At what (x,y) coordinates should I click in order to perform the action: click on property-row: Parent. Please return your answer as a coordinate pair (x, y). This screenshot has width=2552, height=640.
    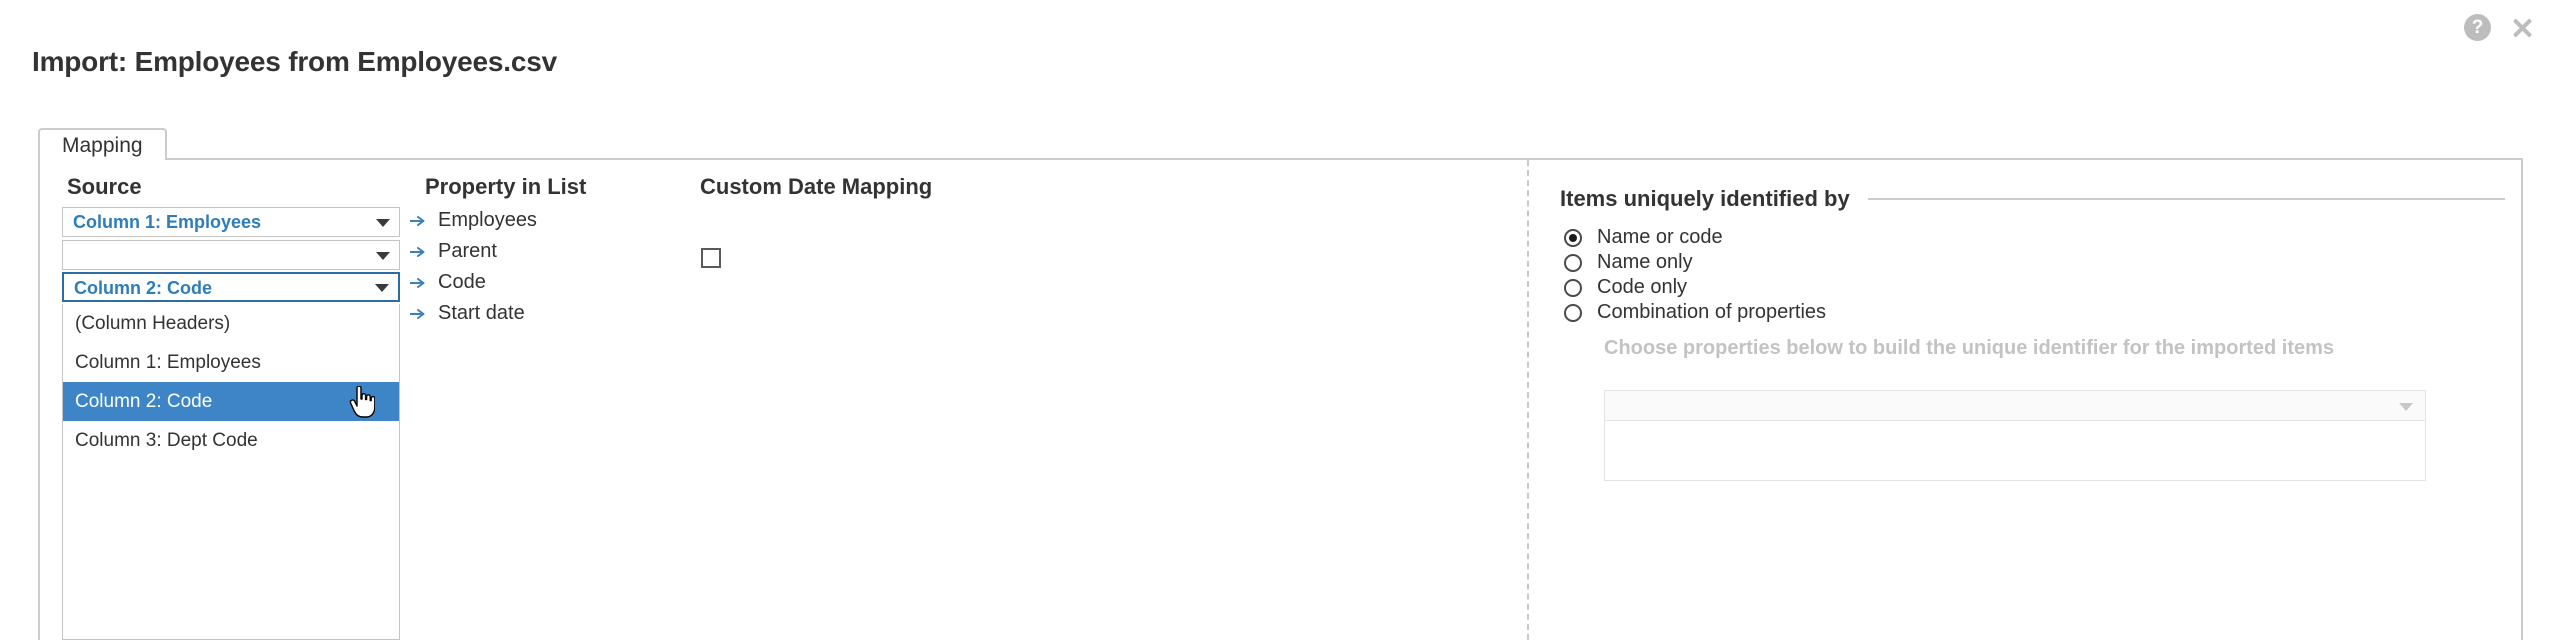
    Looking at the image, I should click on (453, 251).